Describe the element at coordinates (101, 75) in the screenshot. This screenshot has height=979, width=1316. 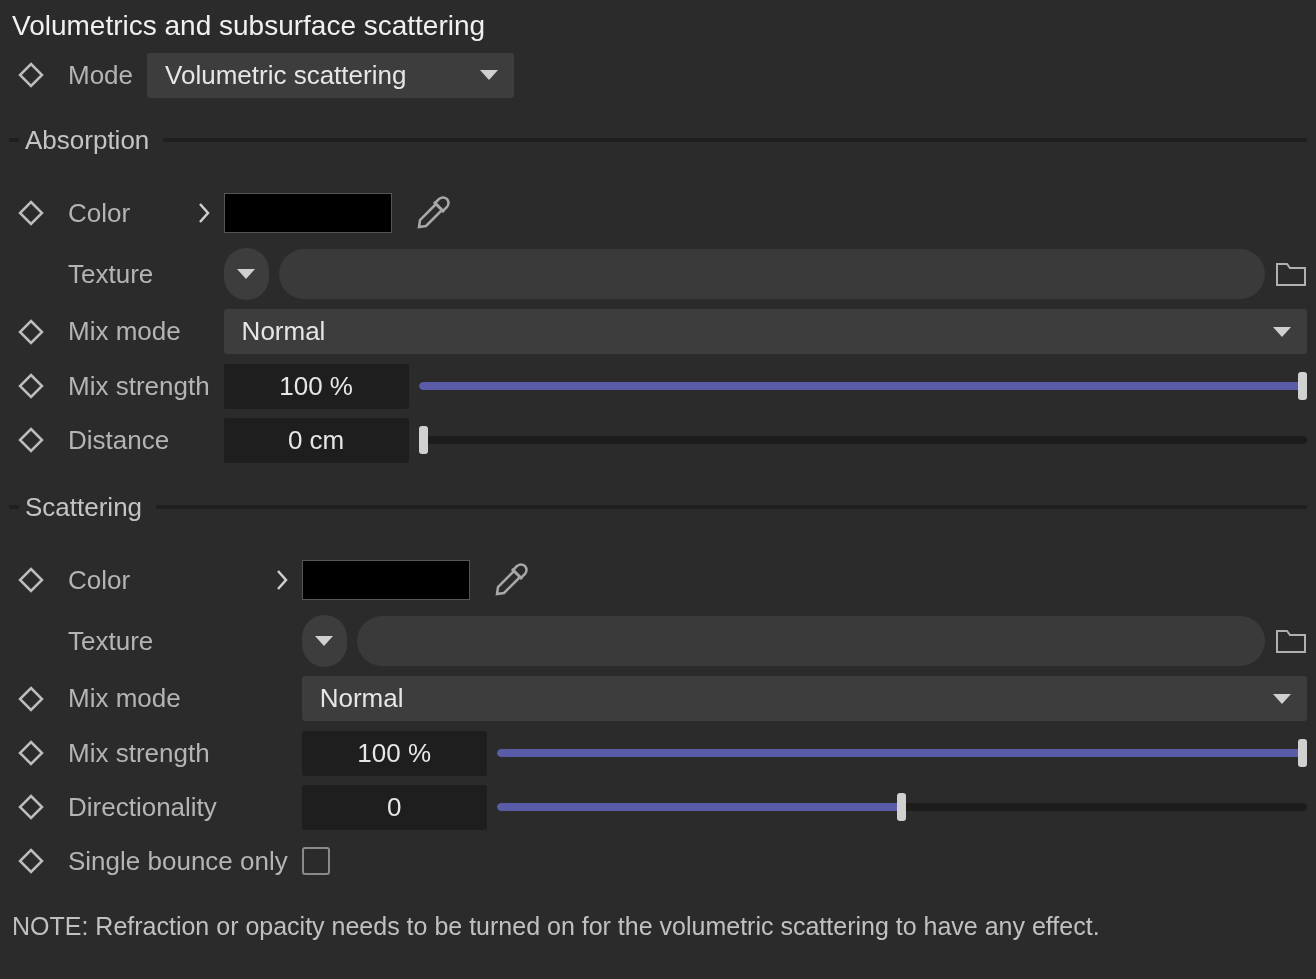
I see `field-label: Mode` at that location.